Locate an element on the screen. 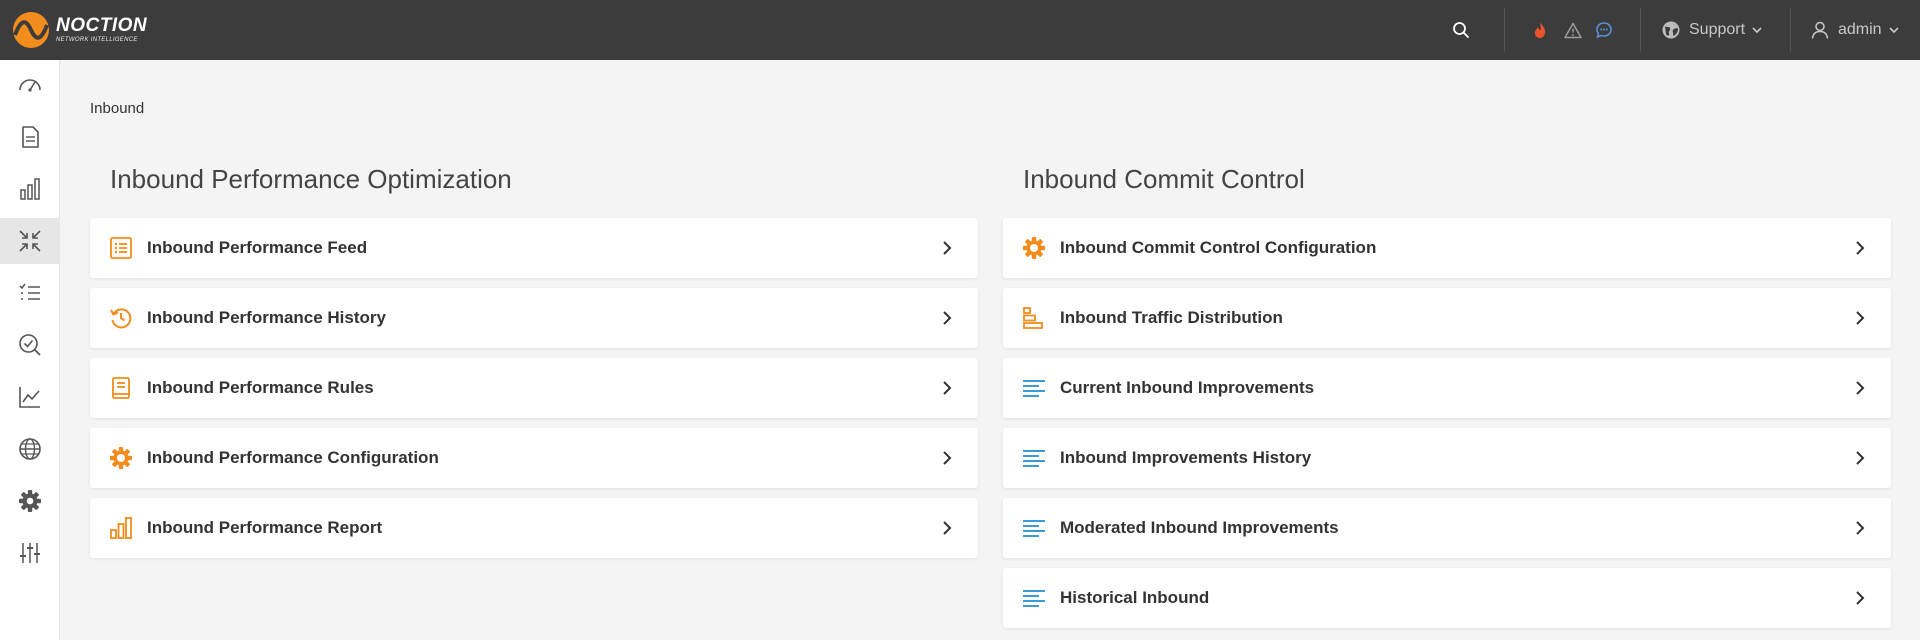  line-chart-icon is located at coordinates (29, 397).